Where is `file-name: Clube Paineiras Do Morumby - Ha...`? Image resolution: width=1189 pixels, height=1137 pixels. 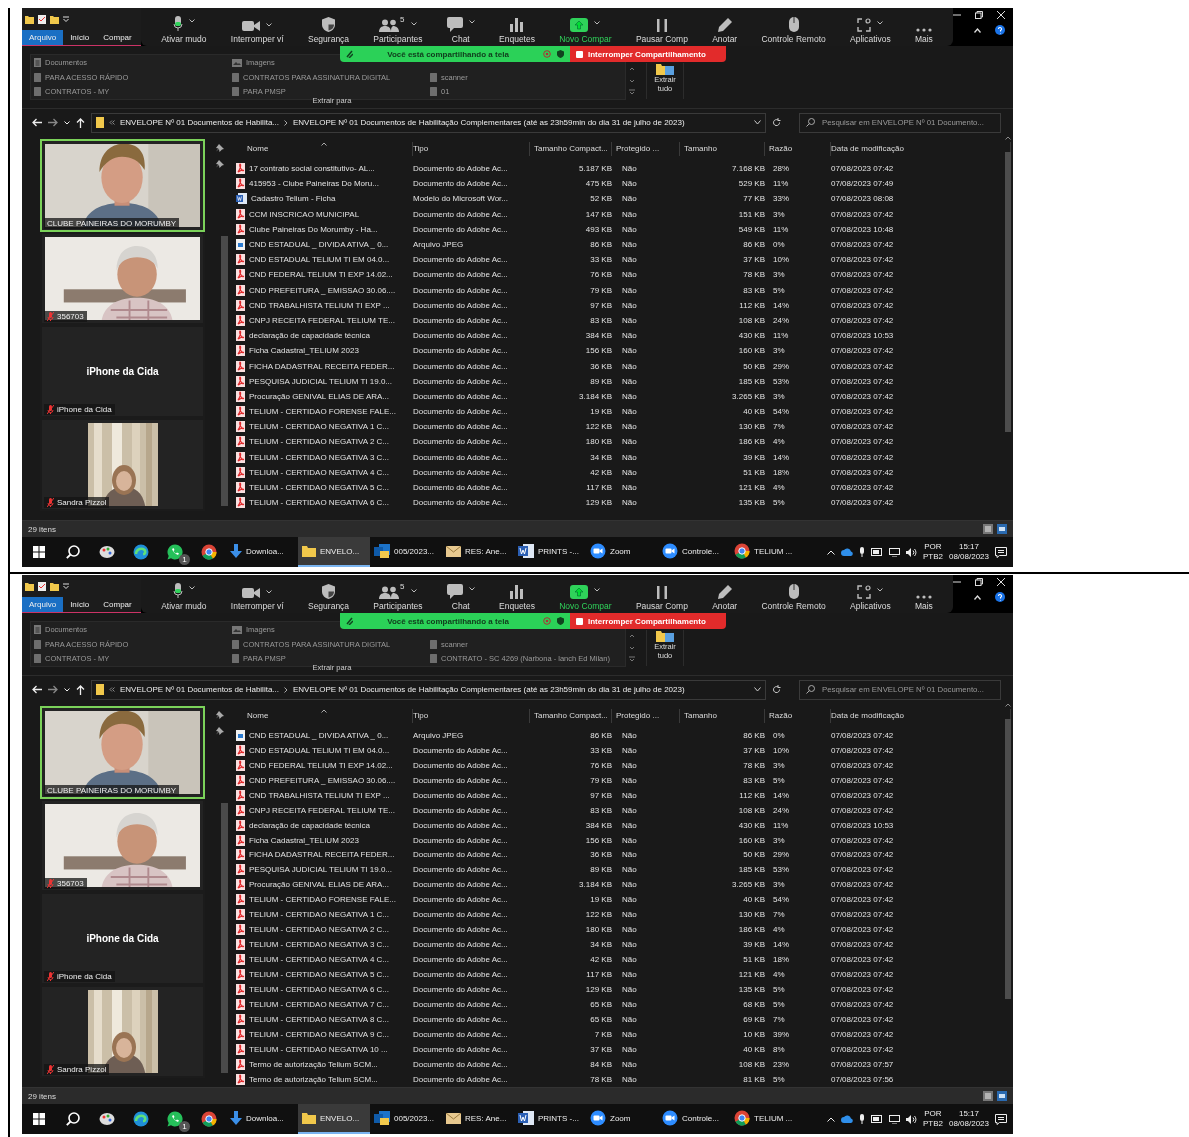 file-name: Clube Paineiras Do Morumby - Ha... is located at coordinates (323, 229).